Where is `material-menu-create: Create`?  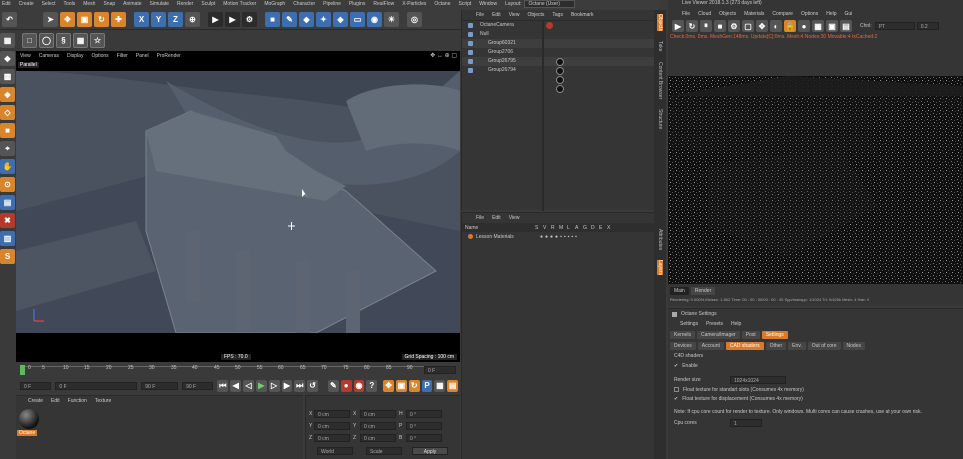 material-menu-create: Create is located at coordinates (35, 401).